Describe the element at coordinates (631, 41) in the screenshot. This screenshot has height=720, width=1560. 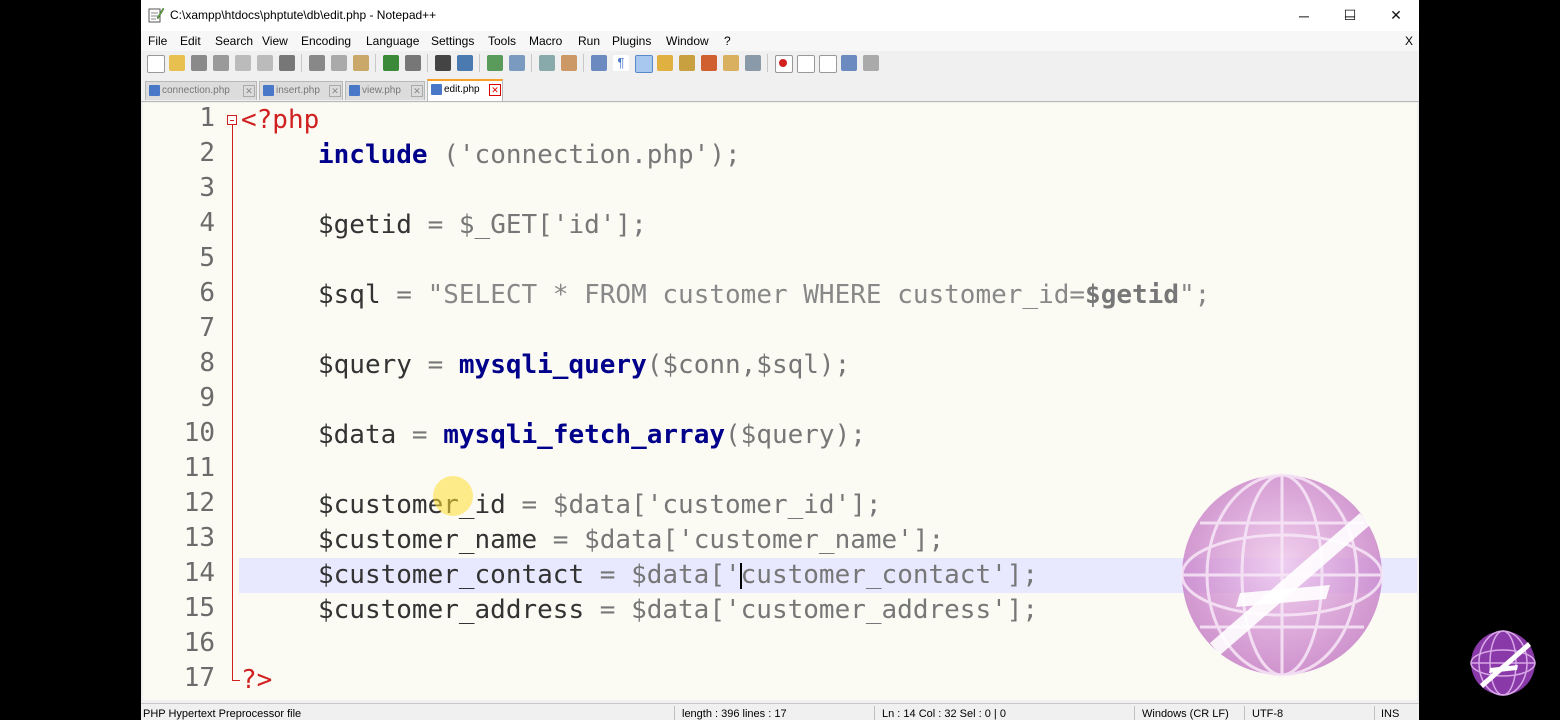
I see `menu-plugins: Plugins` at that location.